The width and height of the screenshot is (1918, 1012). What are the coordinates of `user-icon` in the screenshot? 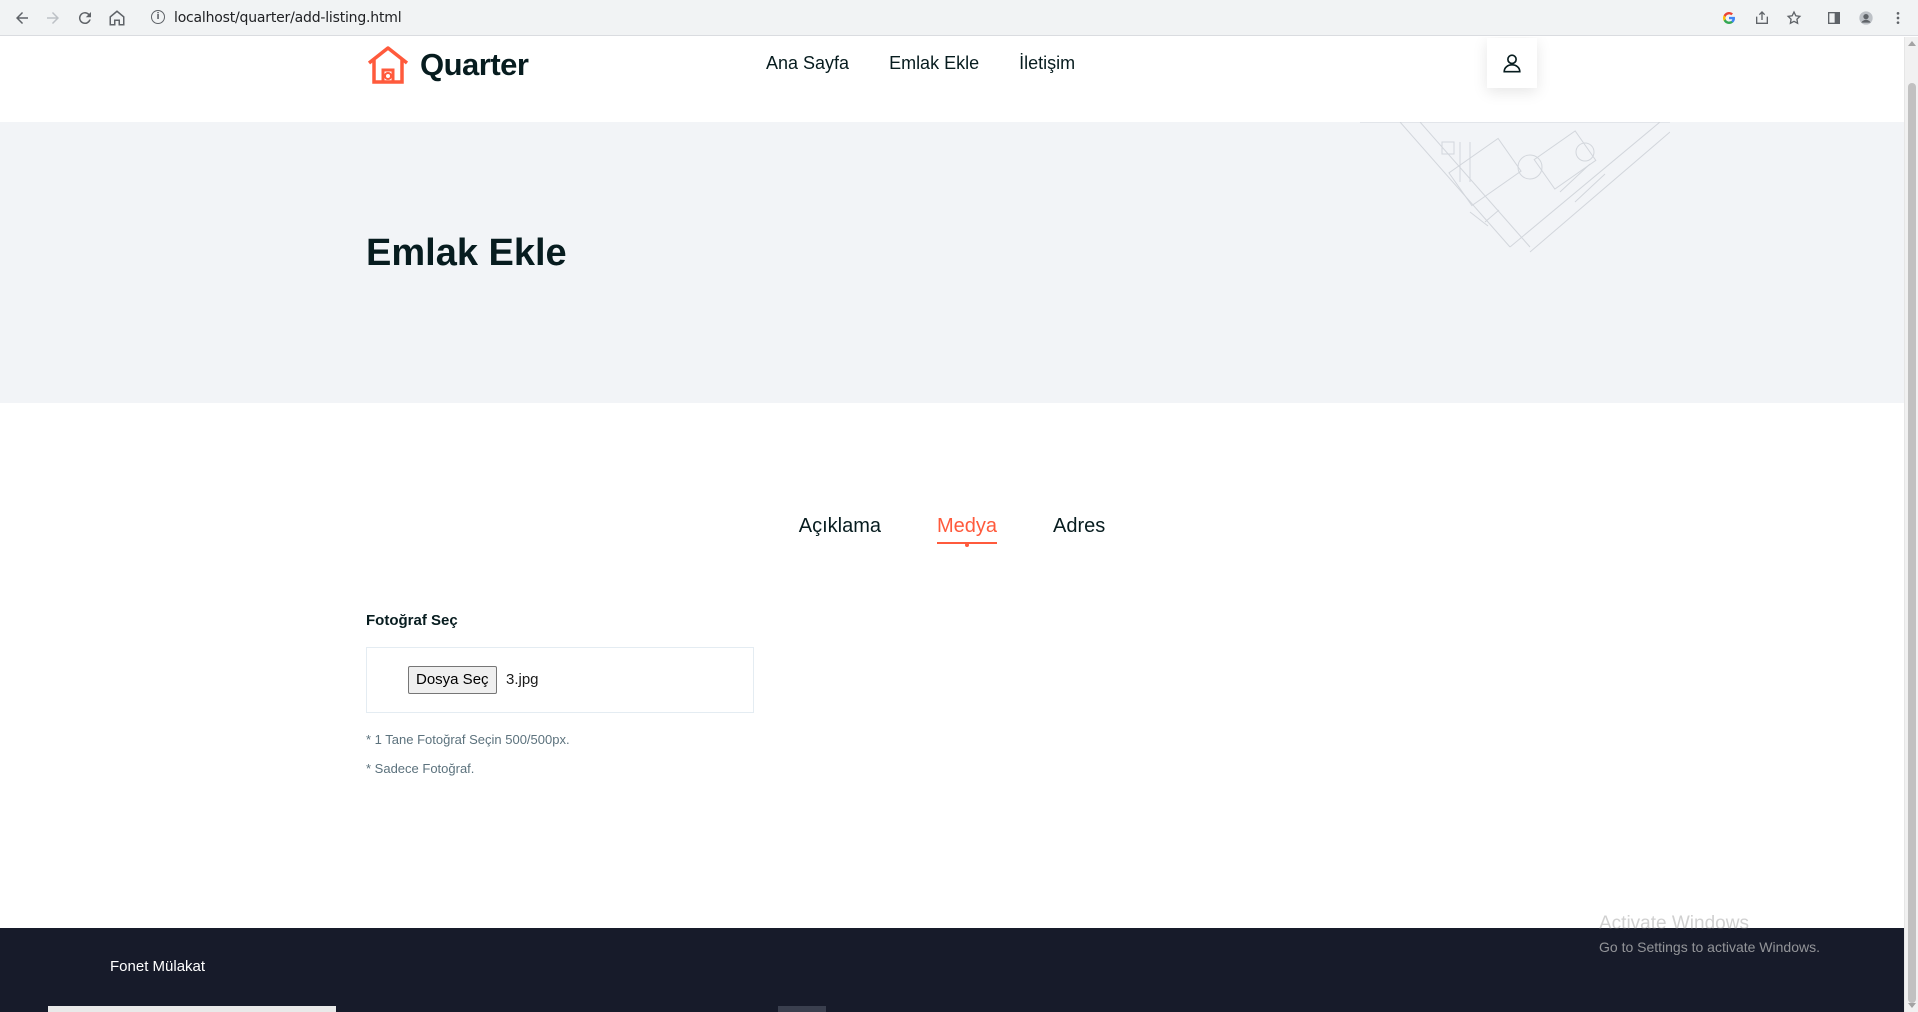 It's located at (1512, 63).